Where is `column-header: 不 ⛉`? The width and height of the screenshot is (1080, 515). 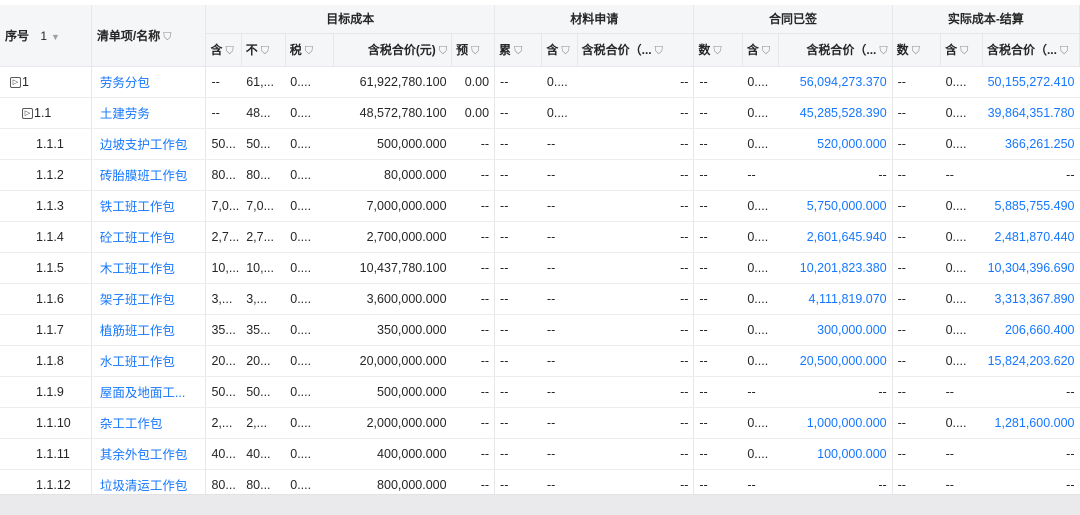 column-header: 不 ⛉ is located at coordinates (263, 50).